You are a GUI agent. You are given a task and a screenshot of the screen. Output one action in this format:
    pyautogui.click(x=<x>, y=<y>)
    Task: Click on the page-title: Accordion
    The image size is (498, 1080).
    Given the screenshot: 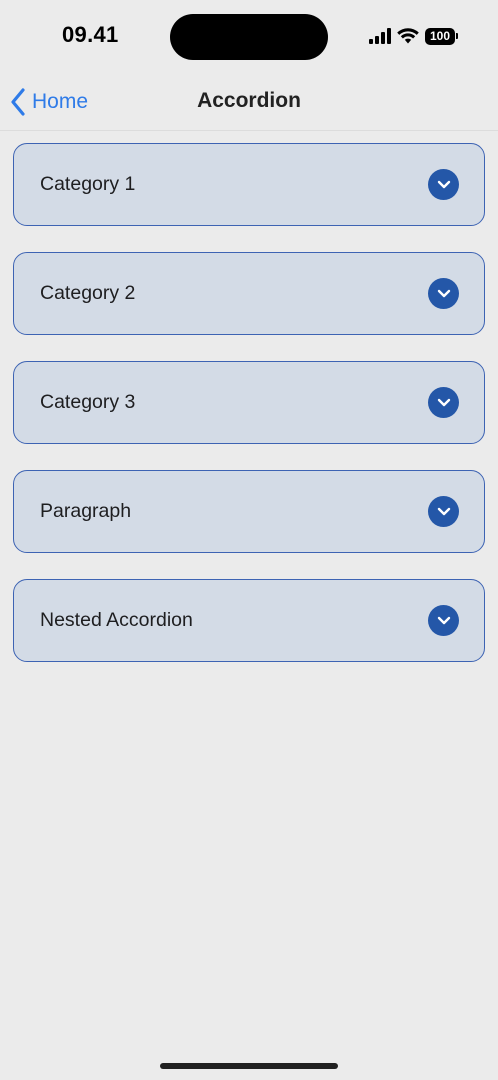 What is the action you would take?
    pyautogui.click(x=249, y=100)
    